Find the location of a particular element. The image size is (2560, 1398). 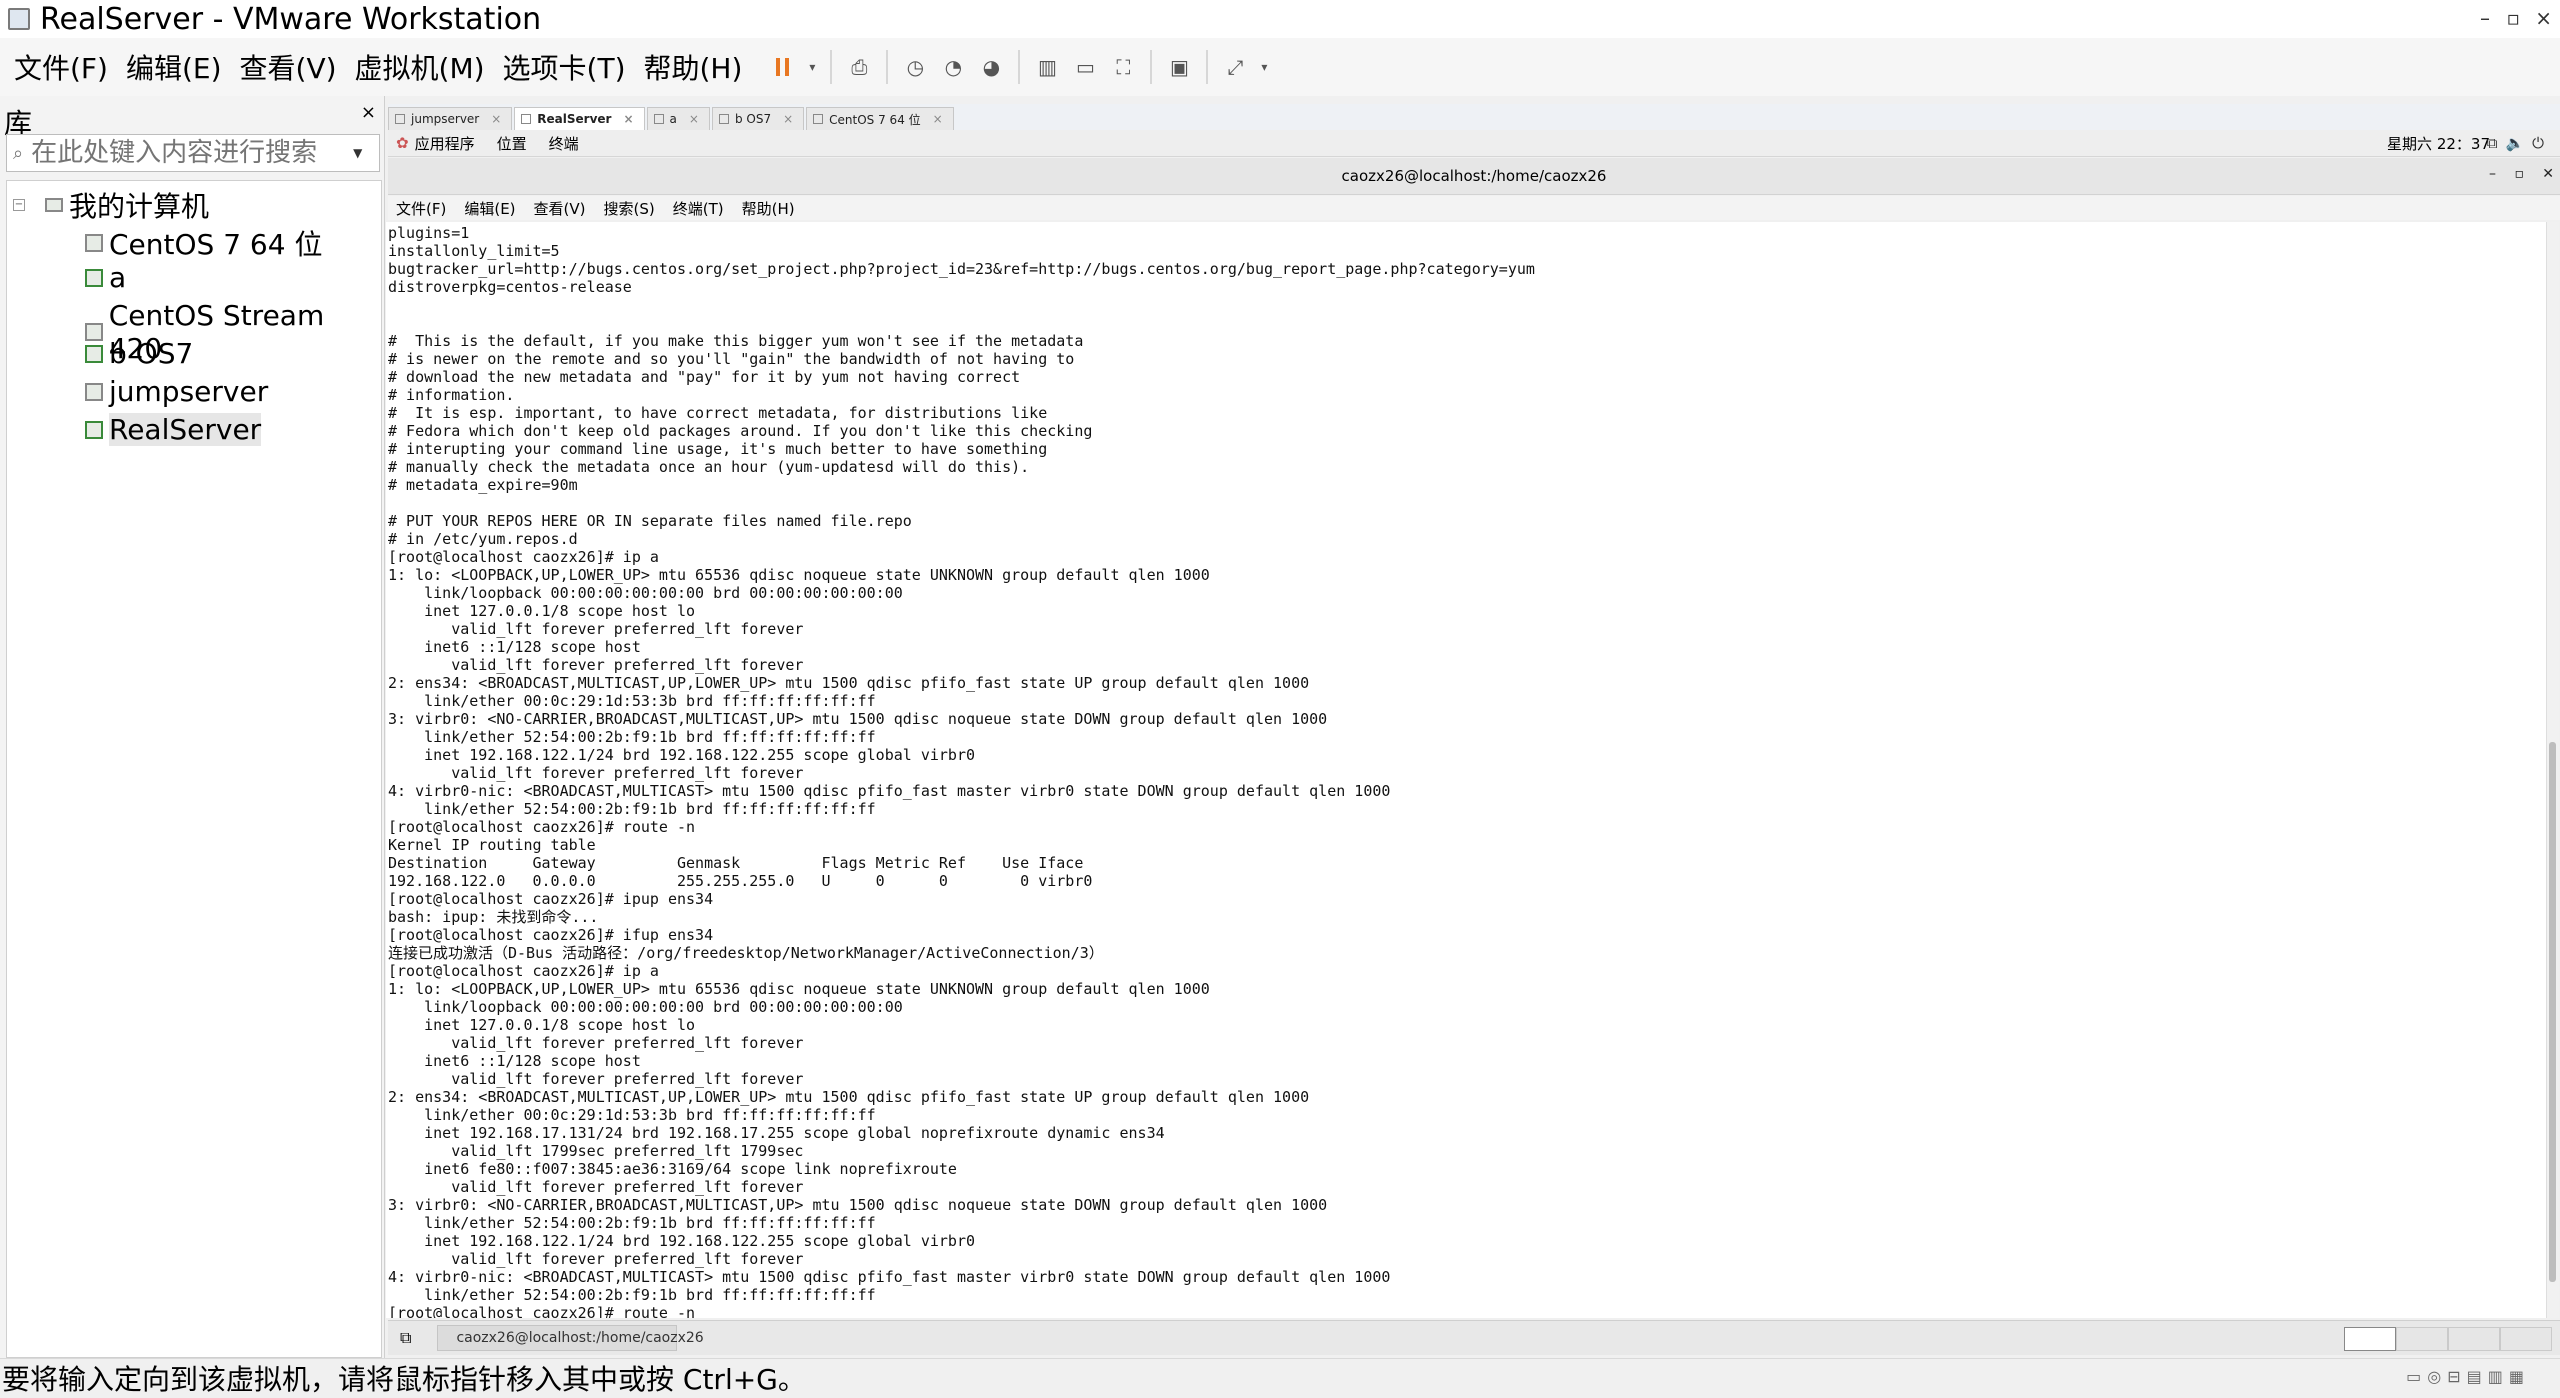

terminal-menu-terminal: 终端(T) is located at coordinates (698, 208).